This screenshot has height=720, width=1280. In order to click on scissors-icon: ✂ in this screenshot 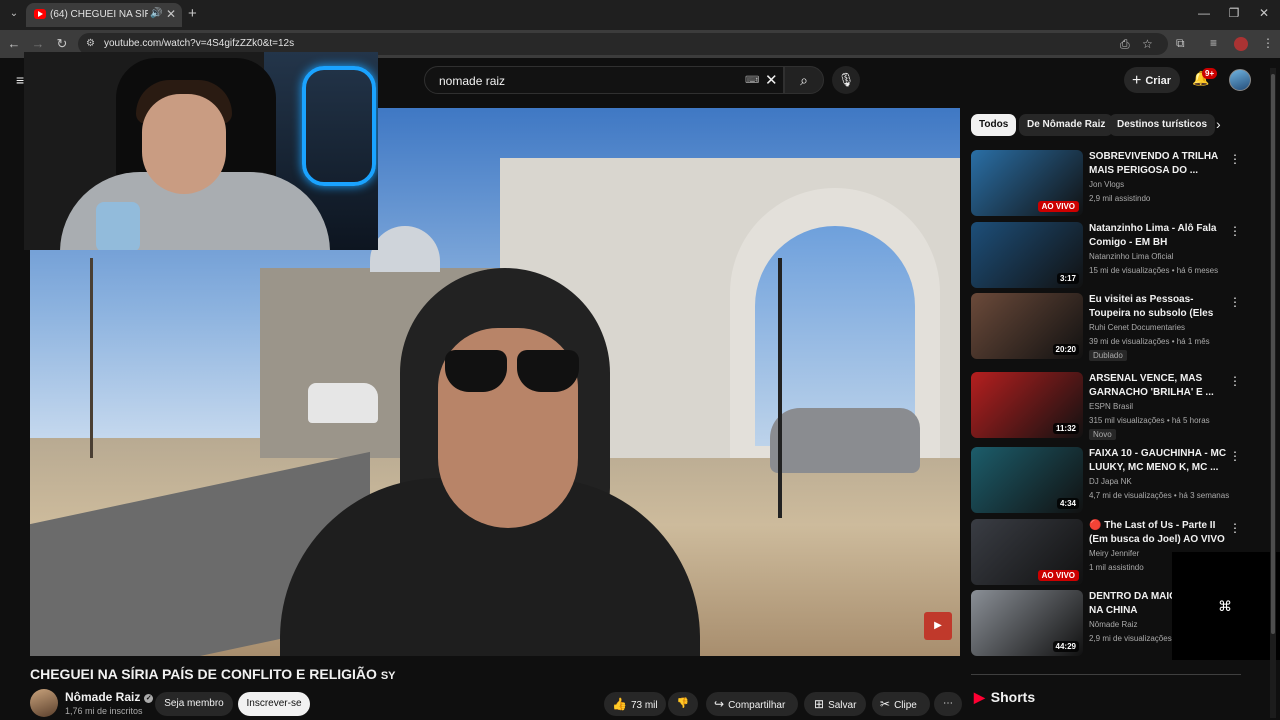, I will do `click(885, 704)`.